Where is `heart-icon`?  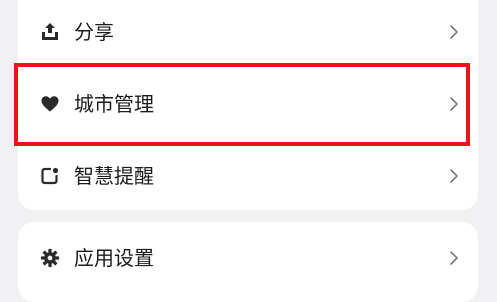 heart-icon is located at coordinates (50, 104).